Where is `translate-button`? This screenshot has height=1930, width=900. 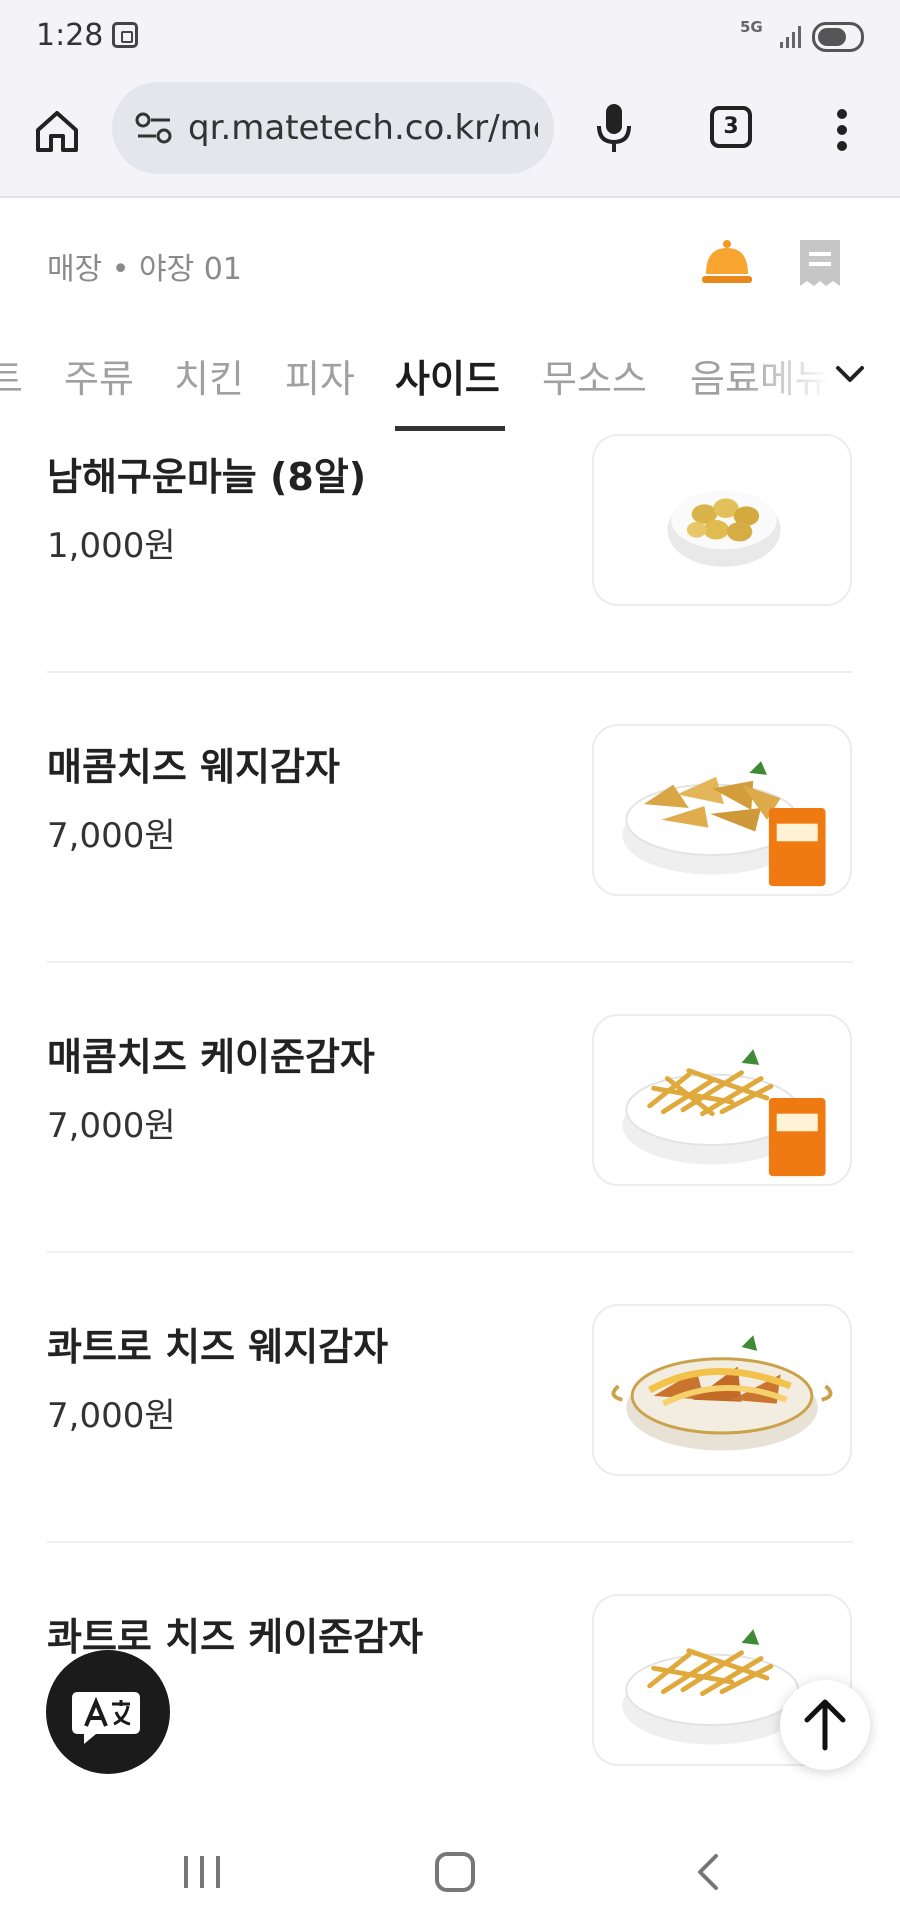
translate-button is located at coordinates (108, 1712).